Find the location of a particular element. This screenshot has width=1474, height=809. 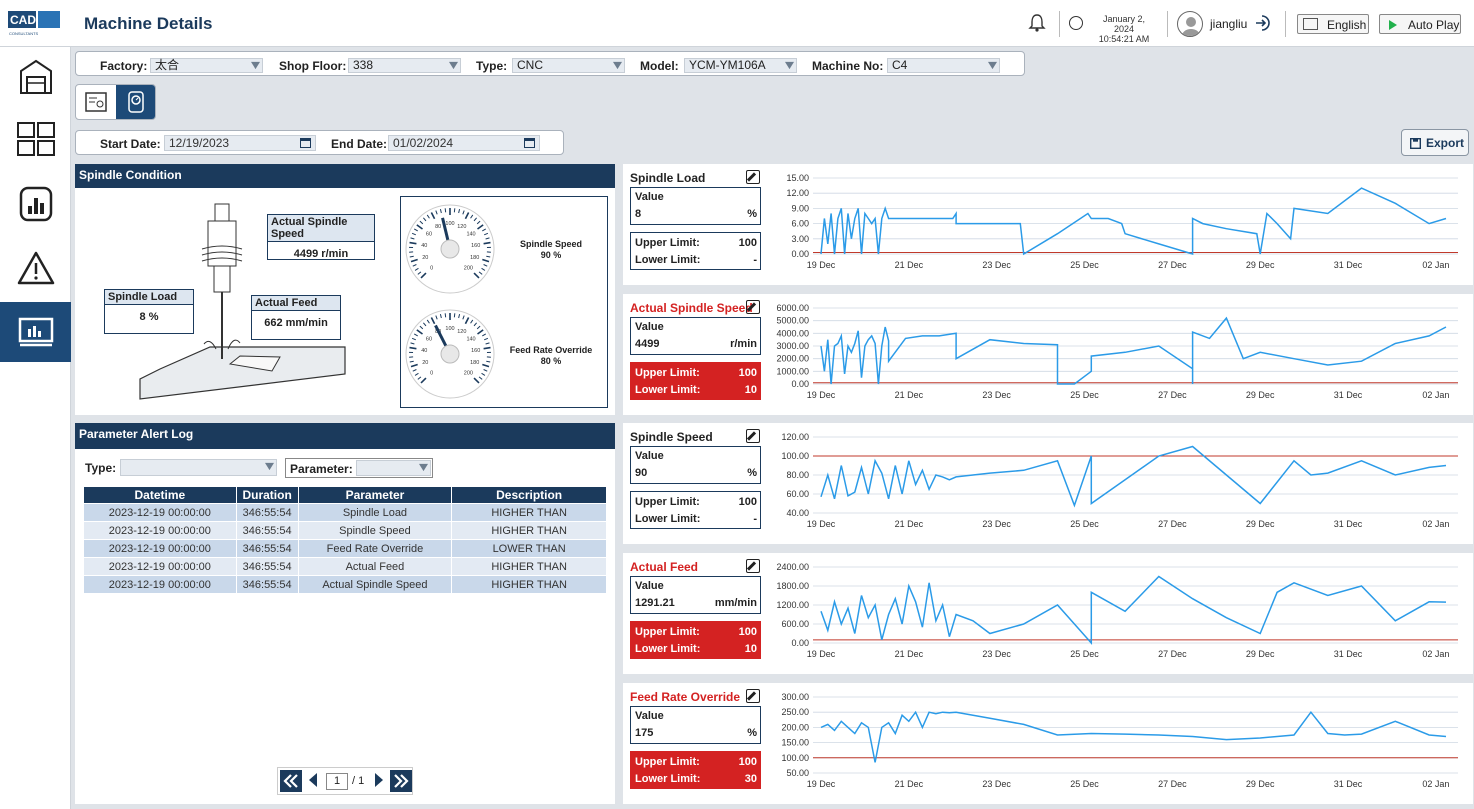

alert-parameter-select is located at coordinates (393, 468).